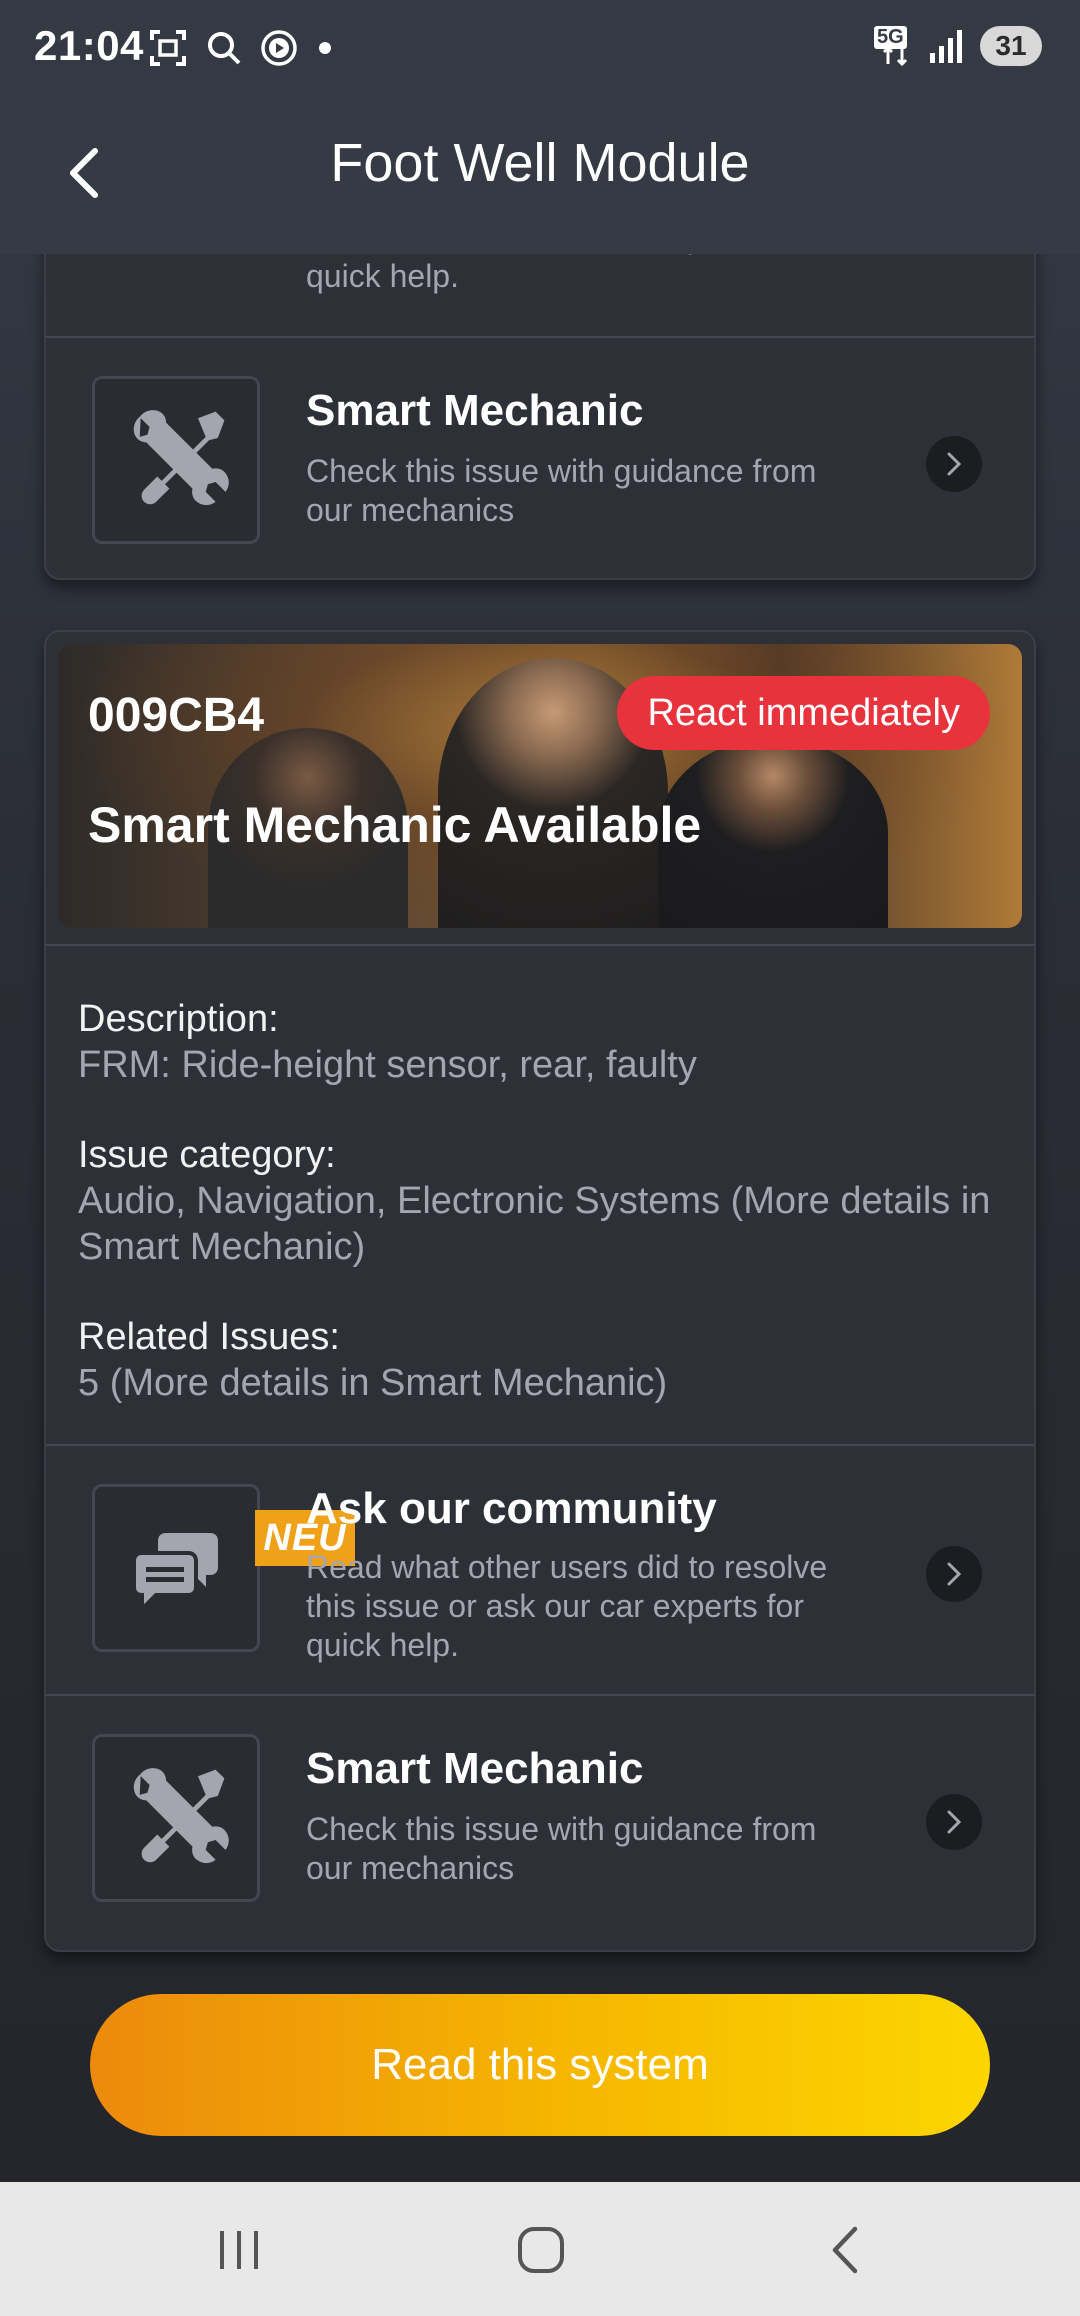  Describe the element at coordinates (803, 713) in the screenshot. I see `urgency-badge: React immediately` at that location.